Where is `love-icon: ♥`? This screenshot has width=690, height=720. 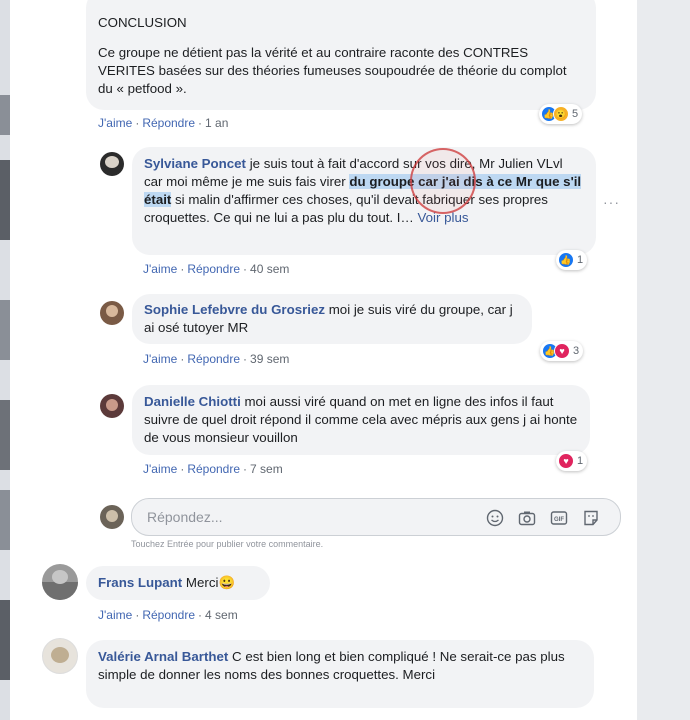
love-icon: ♥ is located at coordinates (566, 461).